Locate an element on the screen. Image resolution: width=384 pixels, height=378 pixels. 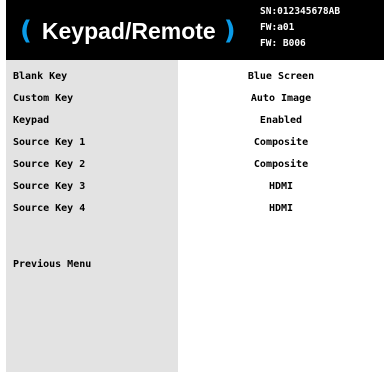
firmware-version-1: FW:a01 is located at coordinates (277, 27).